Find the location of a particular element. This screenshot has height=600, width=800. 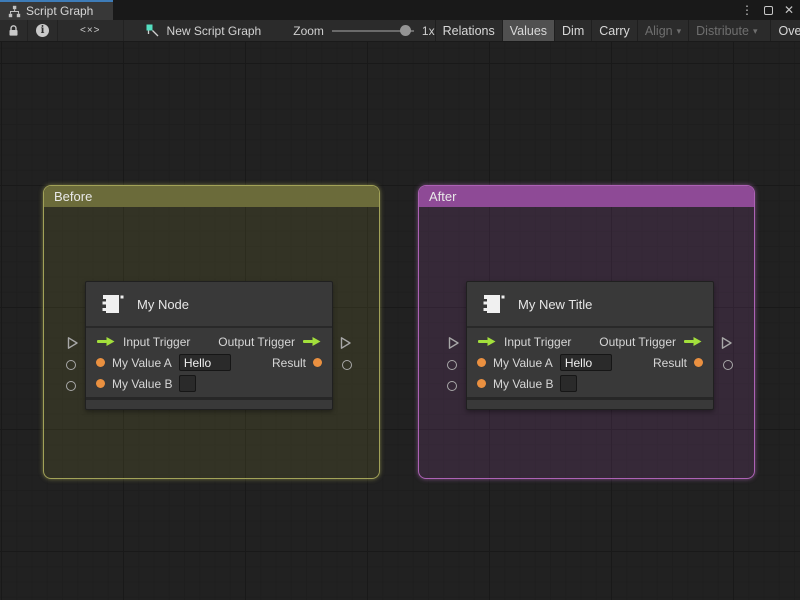

carry-button: Carry is located at coordinates (614, 30).